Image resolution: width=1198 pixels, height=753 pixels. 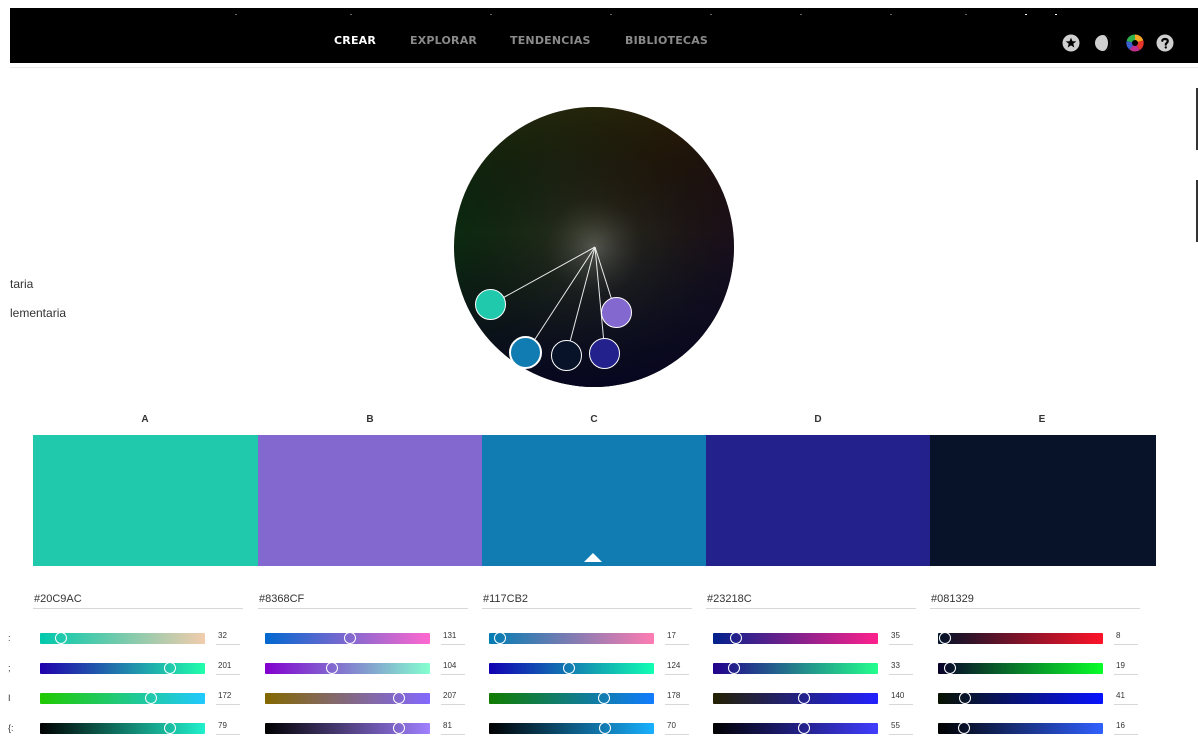 I want to click on channel-value: 35, so click(x=901, y=638).